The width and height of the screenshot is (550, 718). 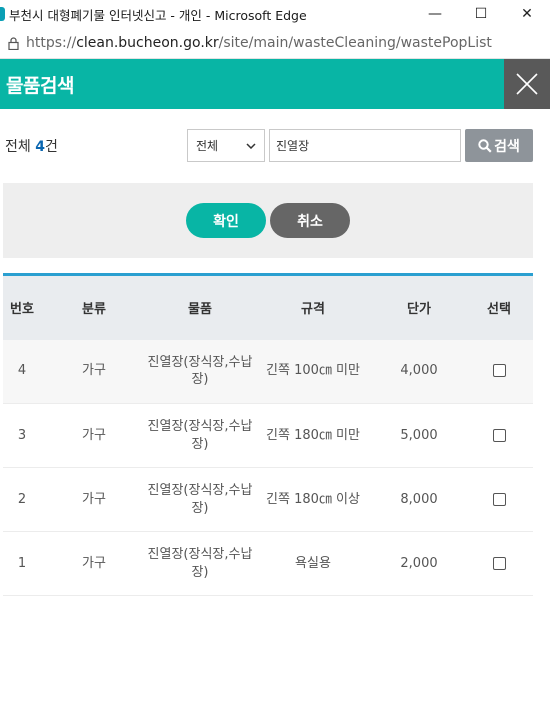 What do you see at coordinates (419, 499) in the screenshot?
I see `cell-price: 8,000` at bounding box center [419, 499].